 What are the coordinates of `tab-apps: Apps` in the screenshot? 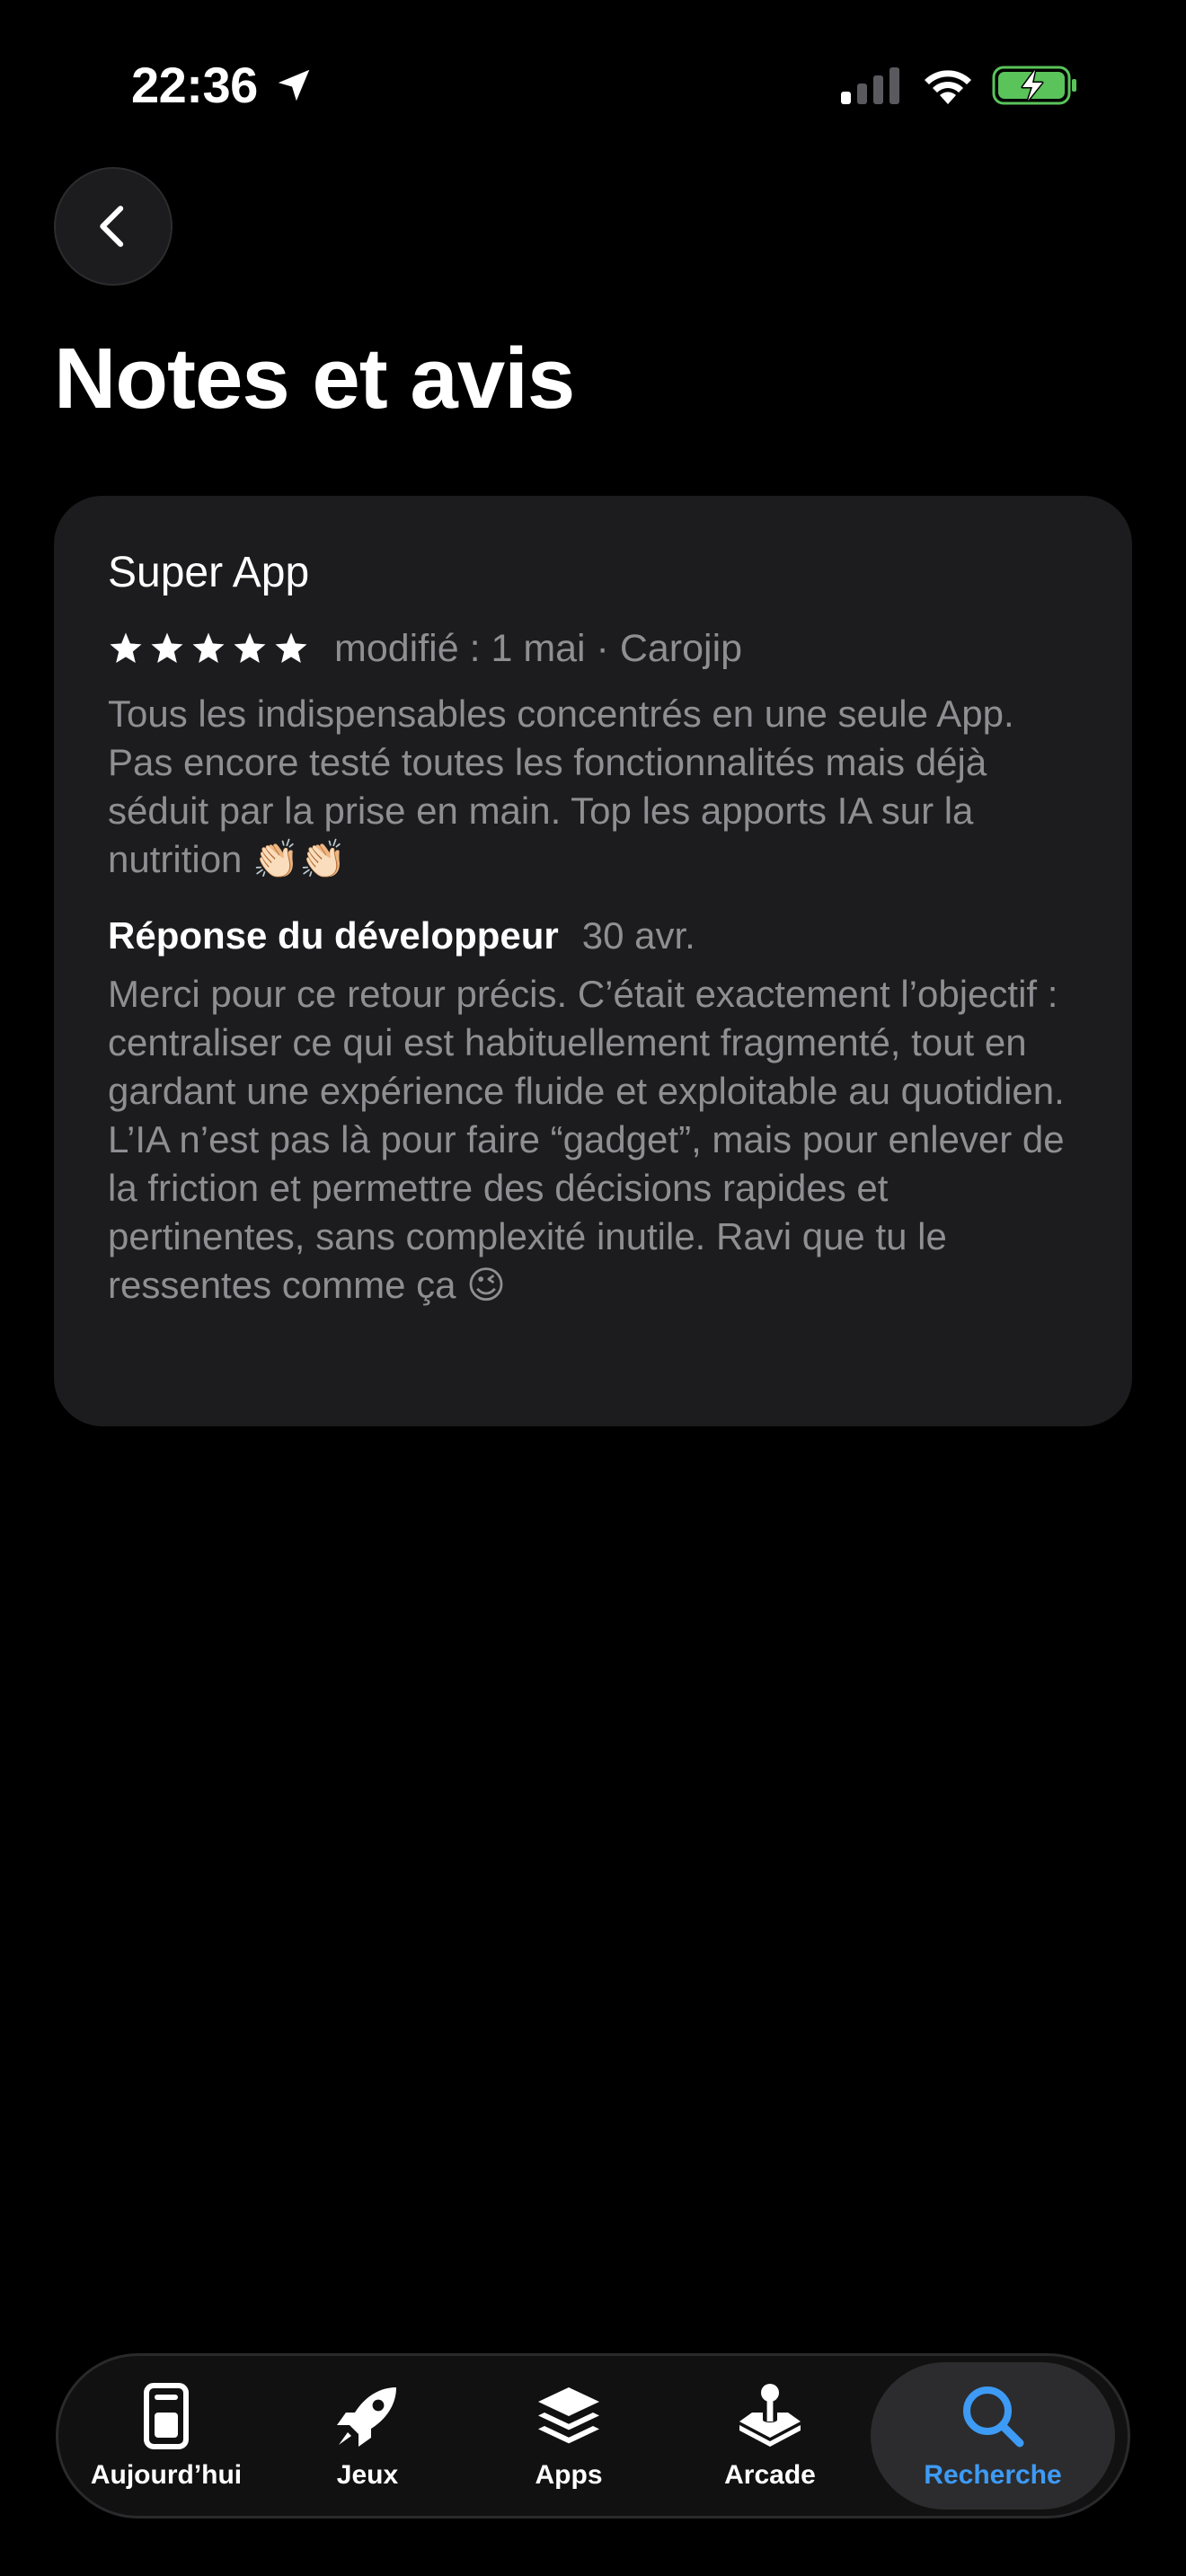 It's located at (568, 2436).